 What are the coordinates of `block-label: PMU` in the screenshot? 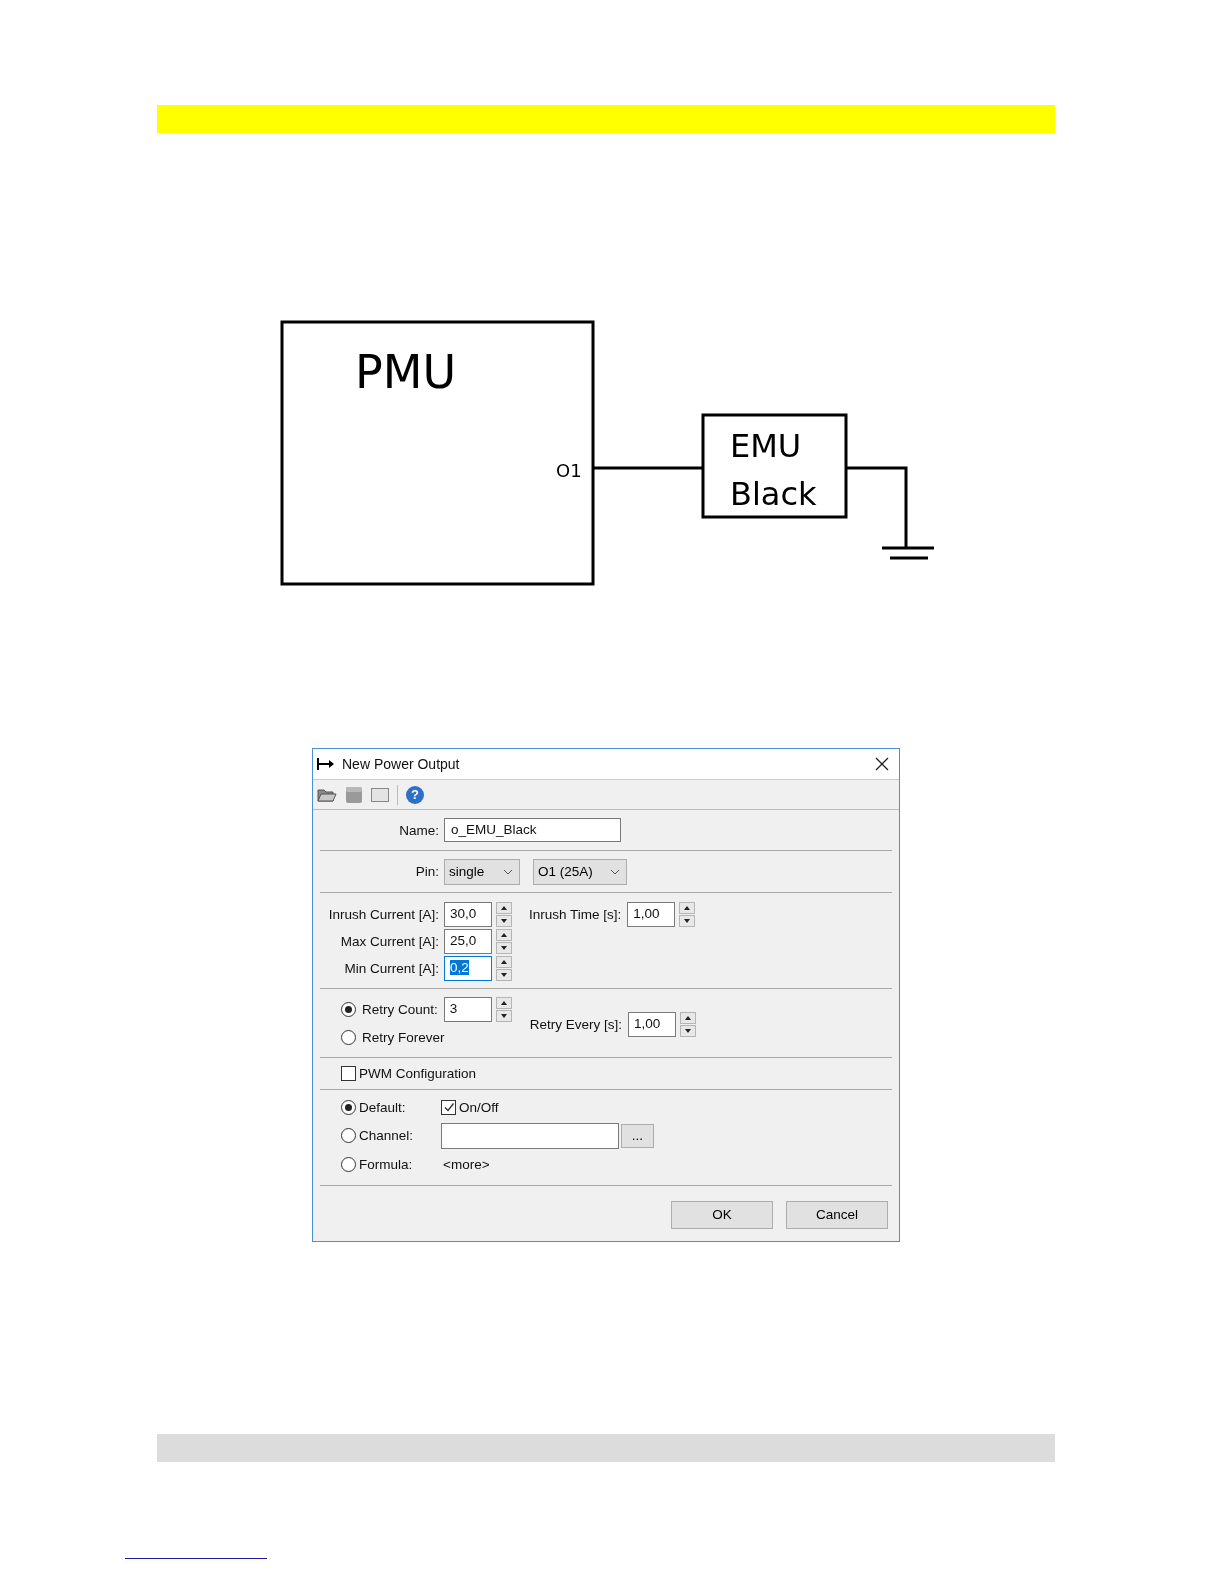 It's located at (406, 372).